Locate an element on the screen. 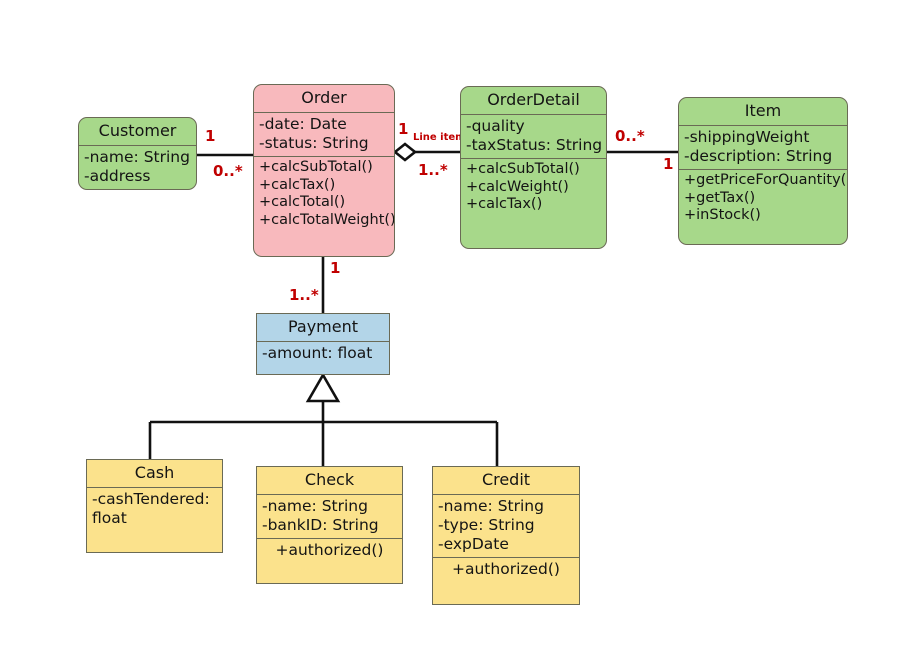 This screenshot has height=659, width=897. class-operations-credit: +authorized() is located at coordinates (506, 569).